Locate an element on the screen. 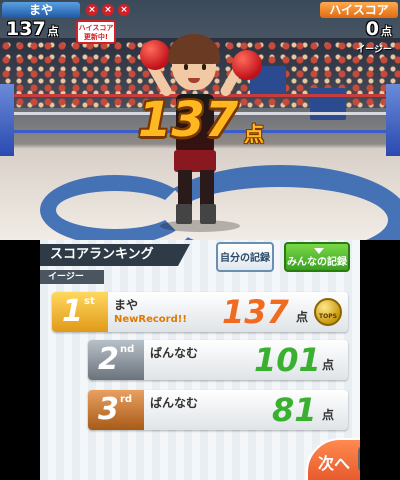 This screenshot has height=480, width=400. everyone-records-button: みんなの記録 is located at coordinates (317, 257).